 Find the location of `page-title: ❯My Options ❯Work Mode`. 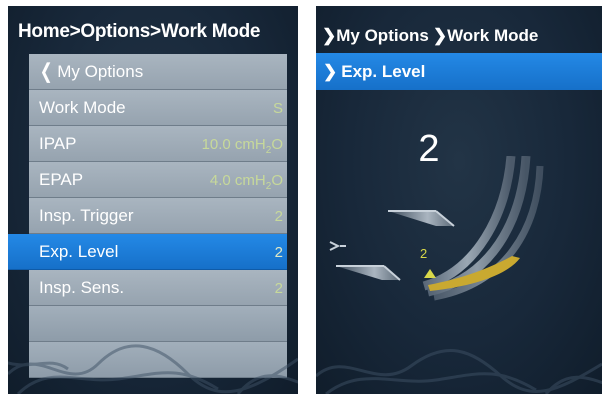

page-title: ❯My Options ❯Work Mode is located at coordinates (430, 35).